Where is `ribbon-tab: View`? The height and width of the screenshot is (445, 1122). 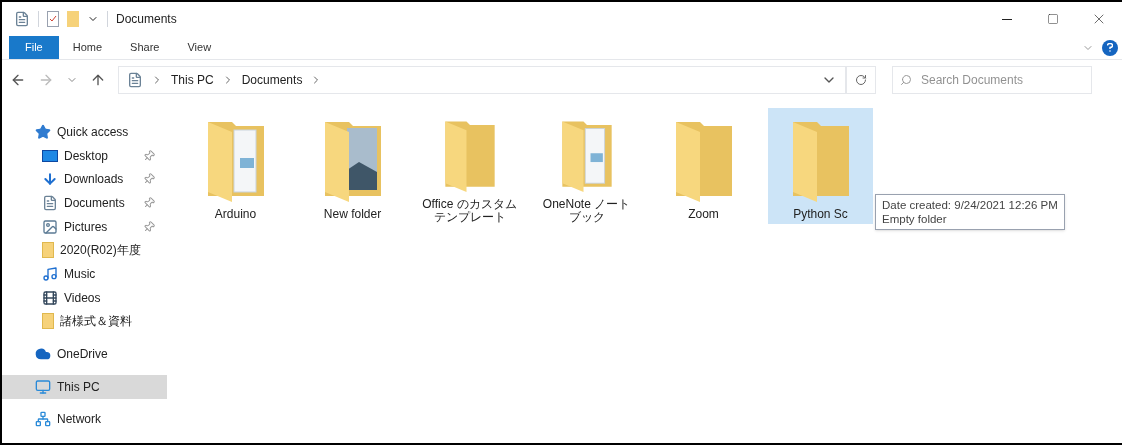
ribbon-tab: View is located at coordinates (199, 47).